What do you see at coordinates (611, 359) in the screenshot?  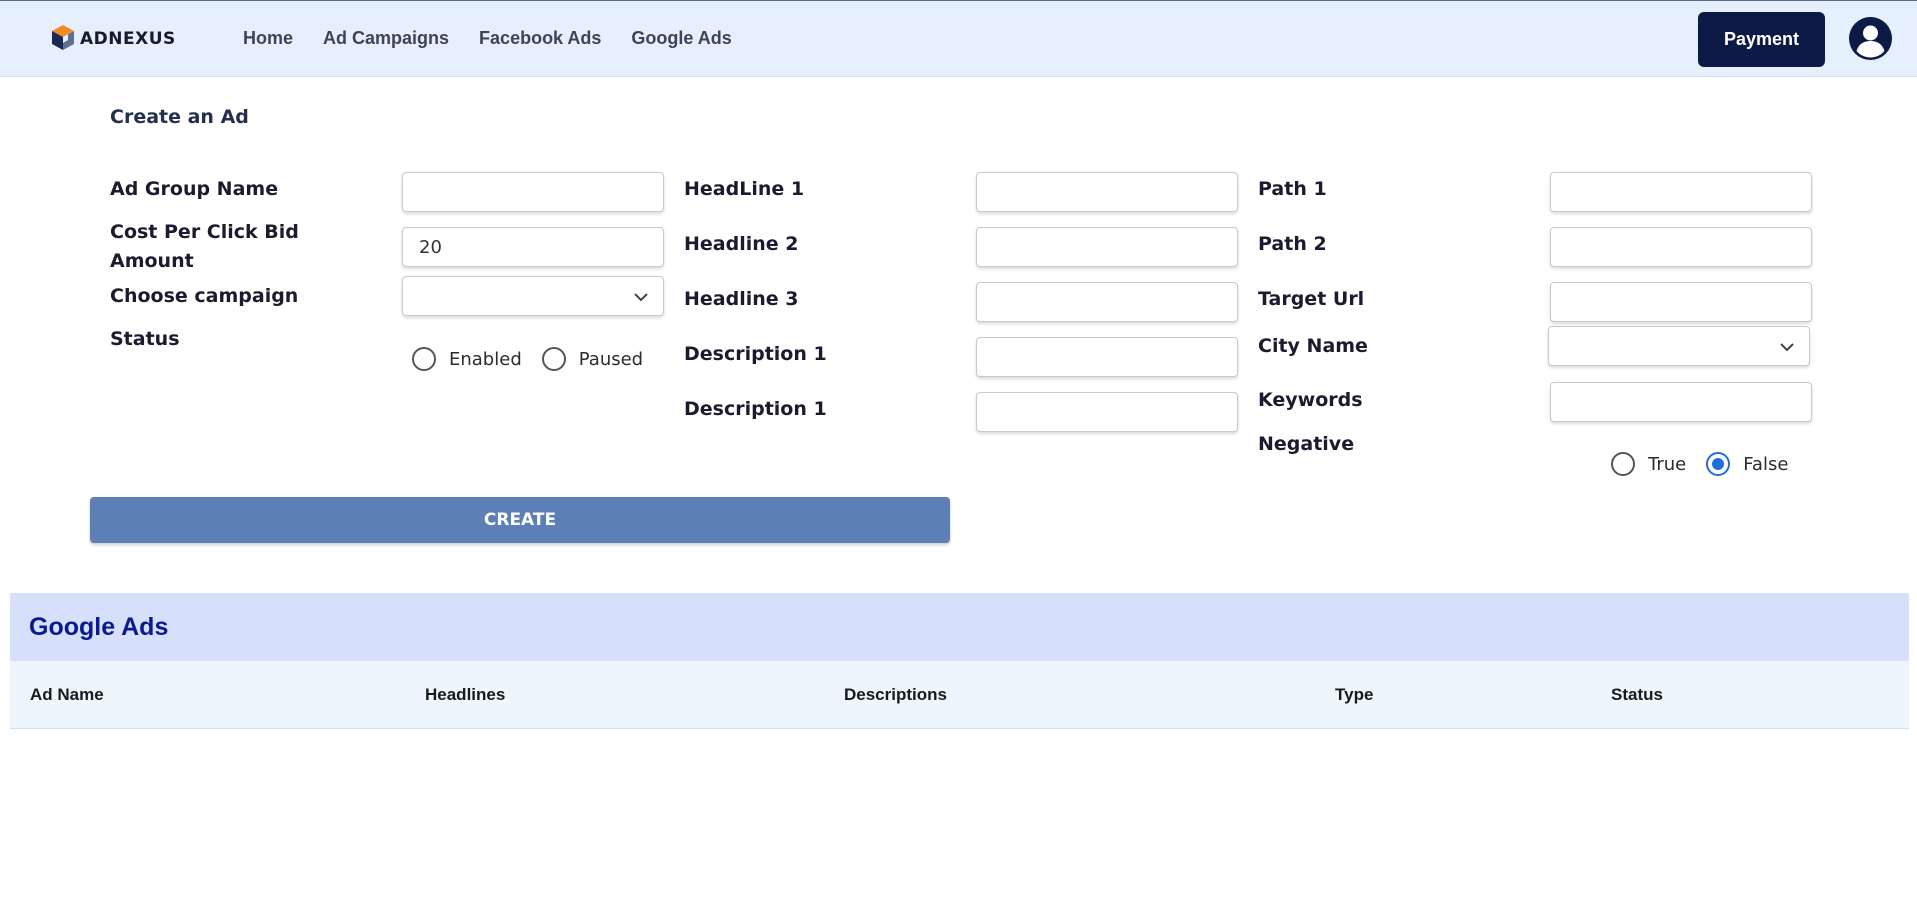 I see `status-paused-label: Paused` at bounding box center [611, 359].